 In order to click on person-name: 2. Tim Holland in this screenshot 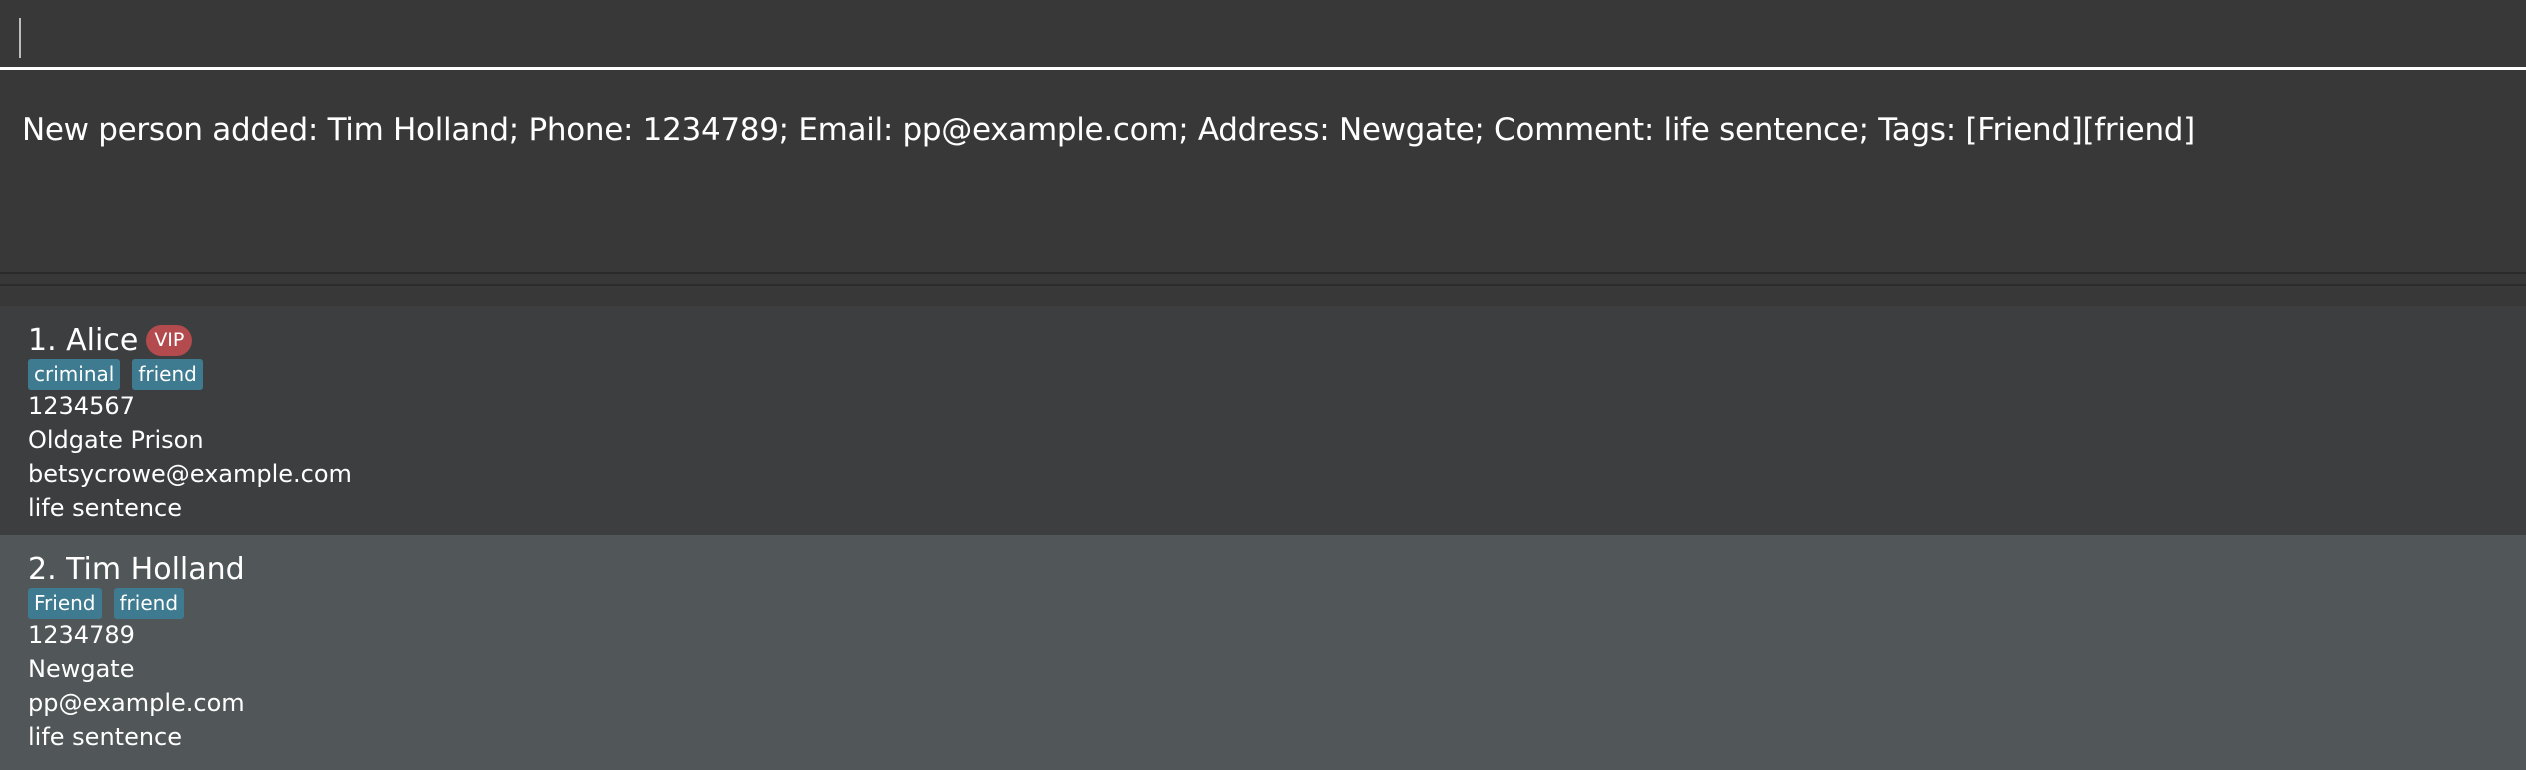, I will do `click(136, 569)`.